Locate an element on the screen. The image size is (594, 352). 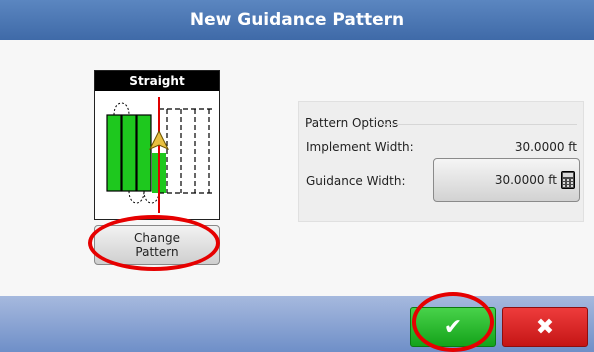
x-icon: ✖ is located at coordinates (545, 327).